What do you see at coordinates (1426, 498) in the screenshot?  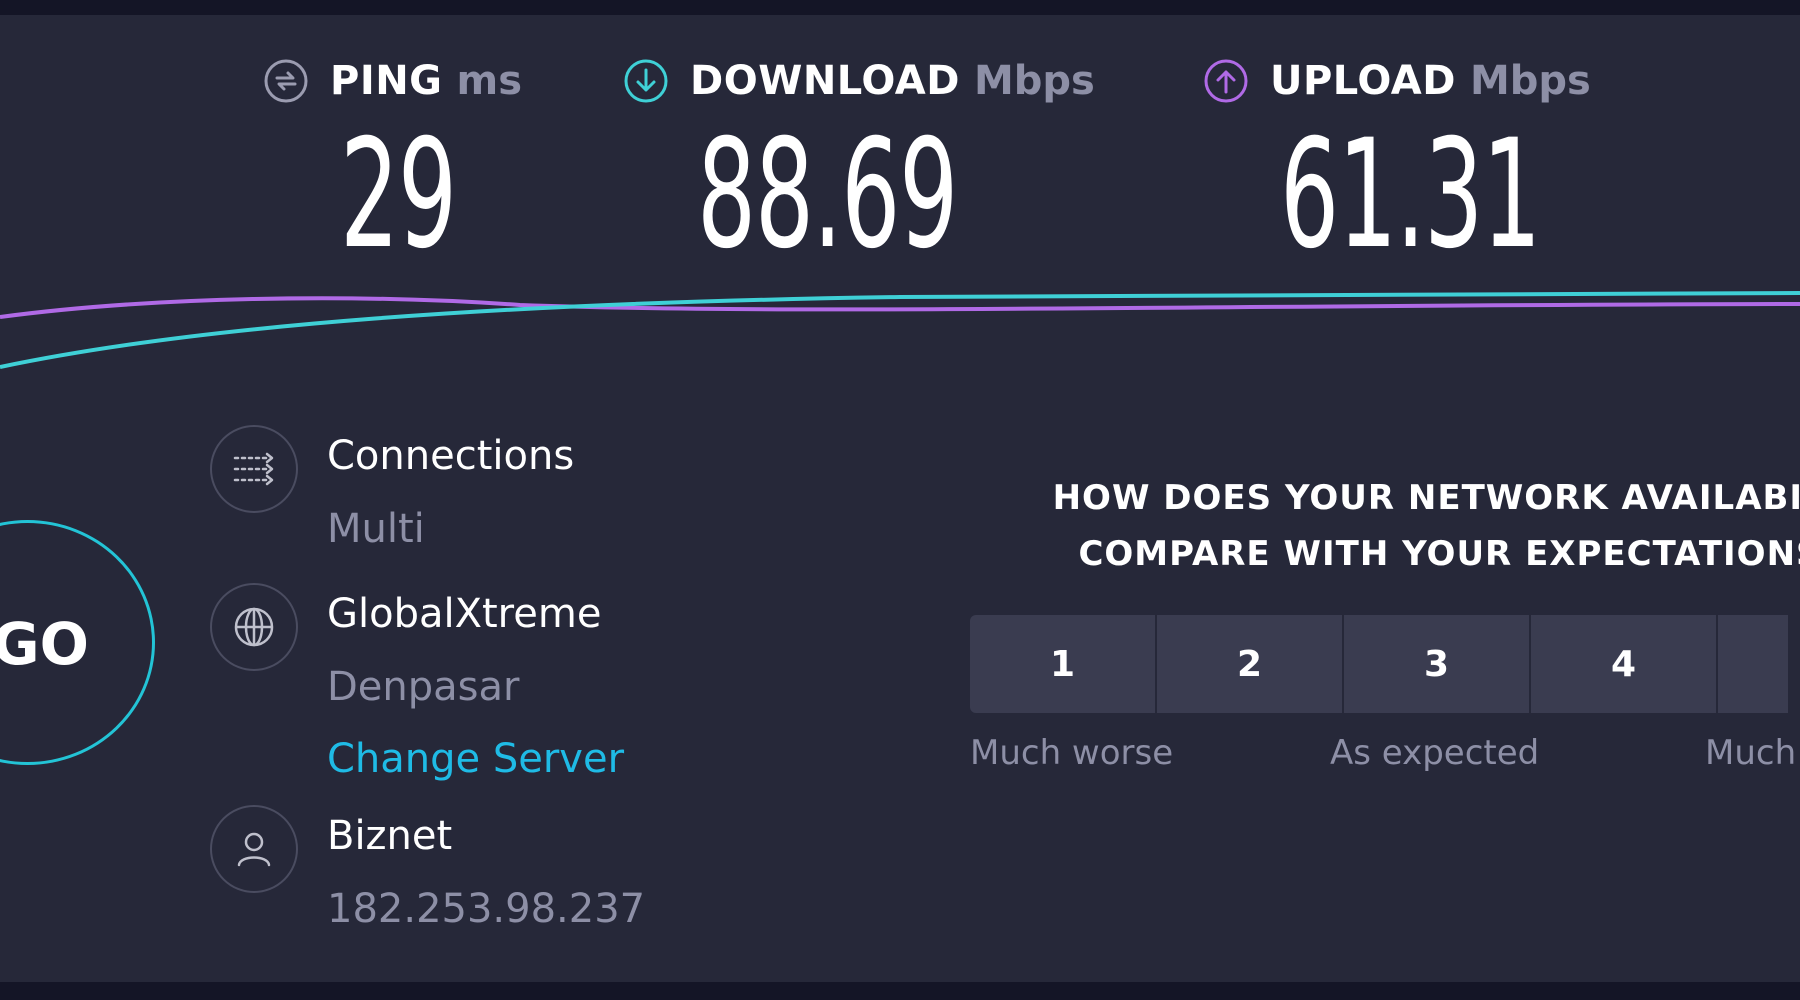 I see `survey-question-line-1: HOW DOES YOUR NETWORK AVAILABILI` at bounding box center [1426, 498].